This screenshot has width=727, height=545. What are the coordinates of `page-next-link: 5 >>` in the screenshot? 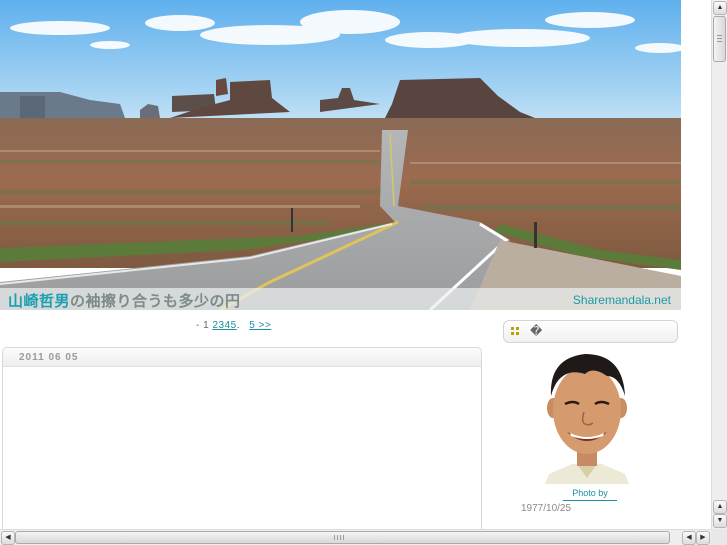 It's located at (260, 325).